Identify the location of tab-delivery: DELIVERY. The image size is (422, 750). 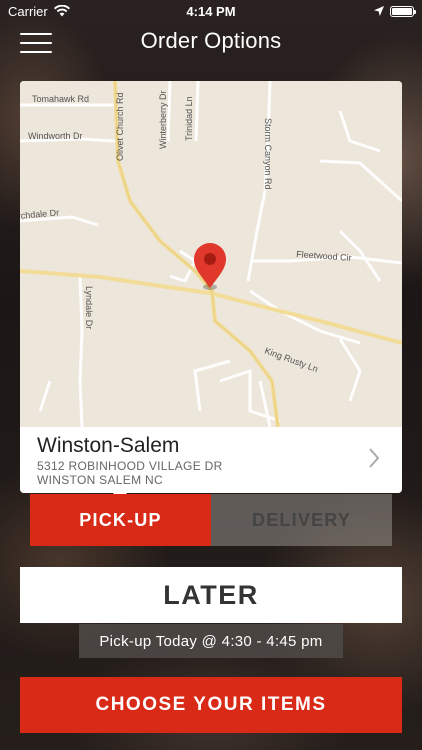
(301, 520).